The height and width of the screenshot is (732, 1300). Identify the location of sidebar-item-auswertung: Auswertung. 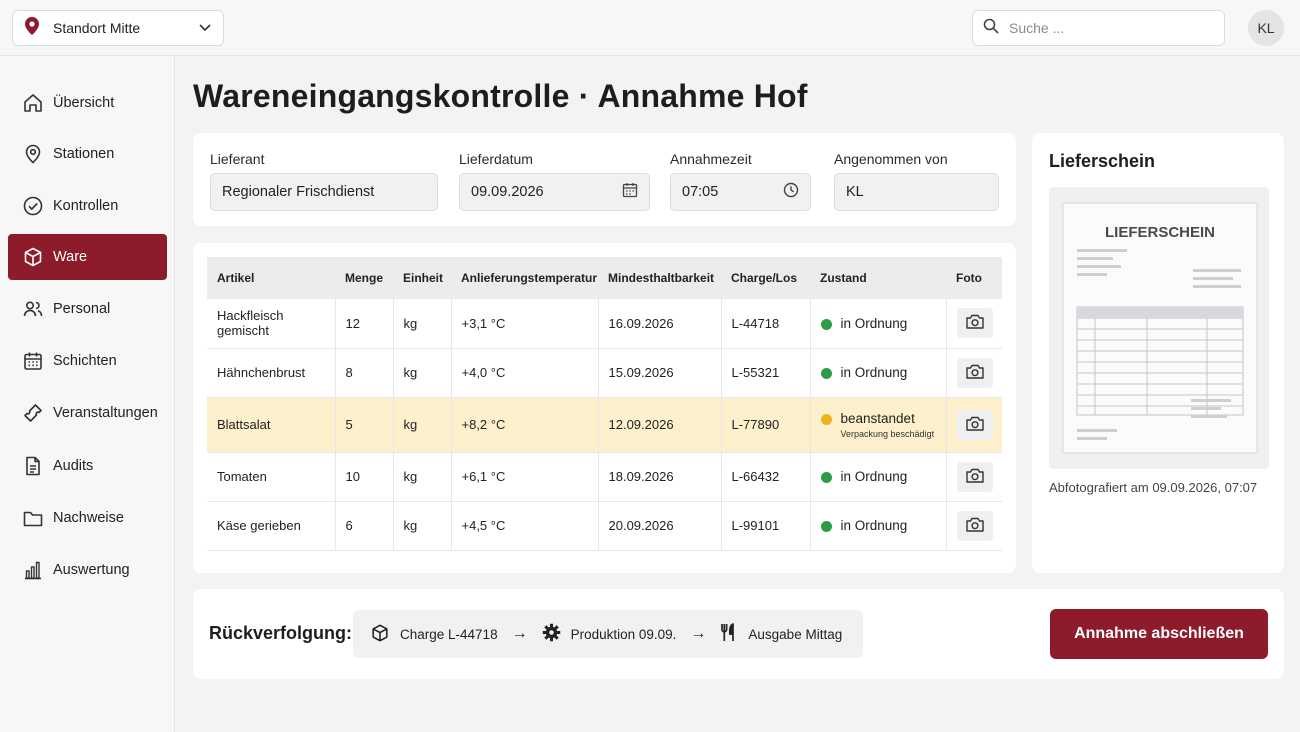
(87, 570).